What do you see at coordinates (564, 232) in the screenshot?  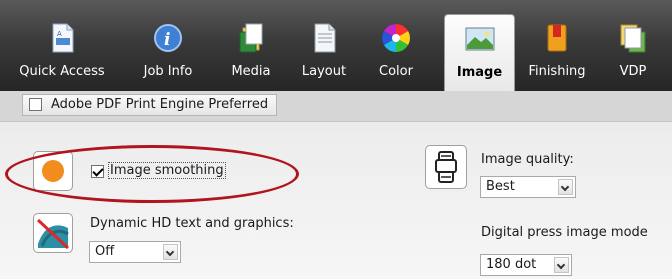 I see `digital-press-label: Digital press image mode` at bounding box center [564, 232].